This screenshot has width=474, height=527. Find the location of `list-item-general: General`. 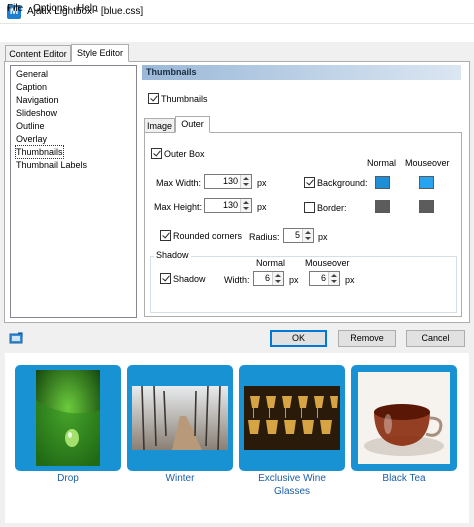

list-item-general: General is located at coordinates (32, 74).